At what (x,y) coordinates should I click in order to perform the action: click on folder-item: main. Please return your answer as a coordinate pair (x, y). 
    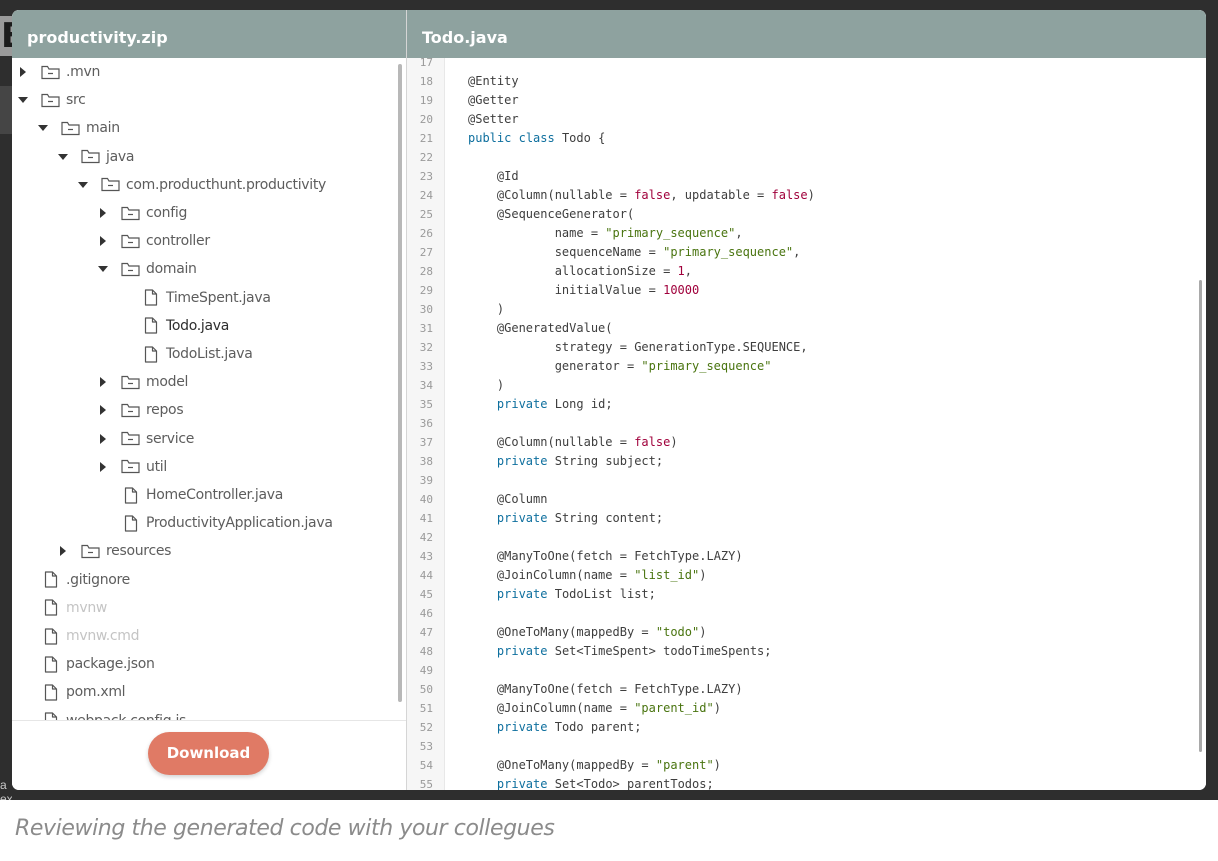
    Looking at the image, I should click on (202, 128).